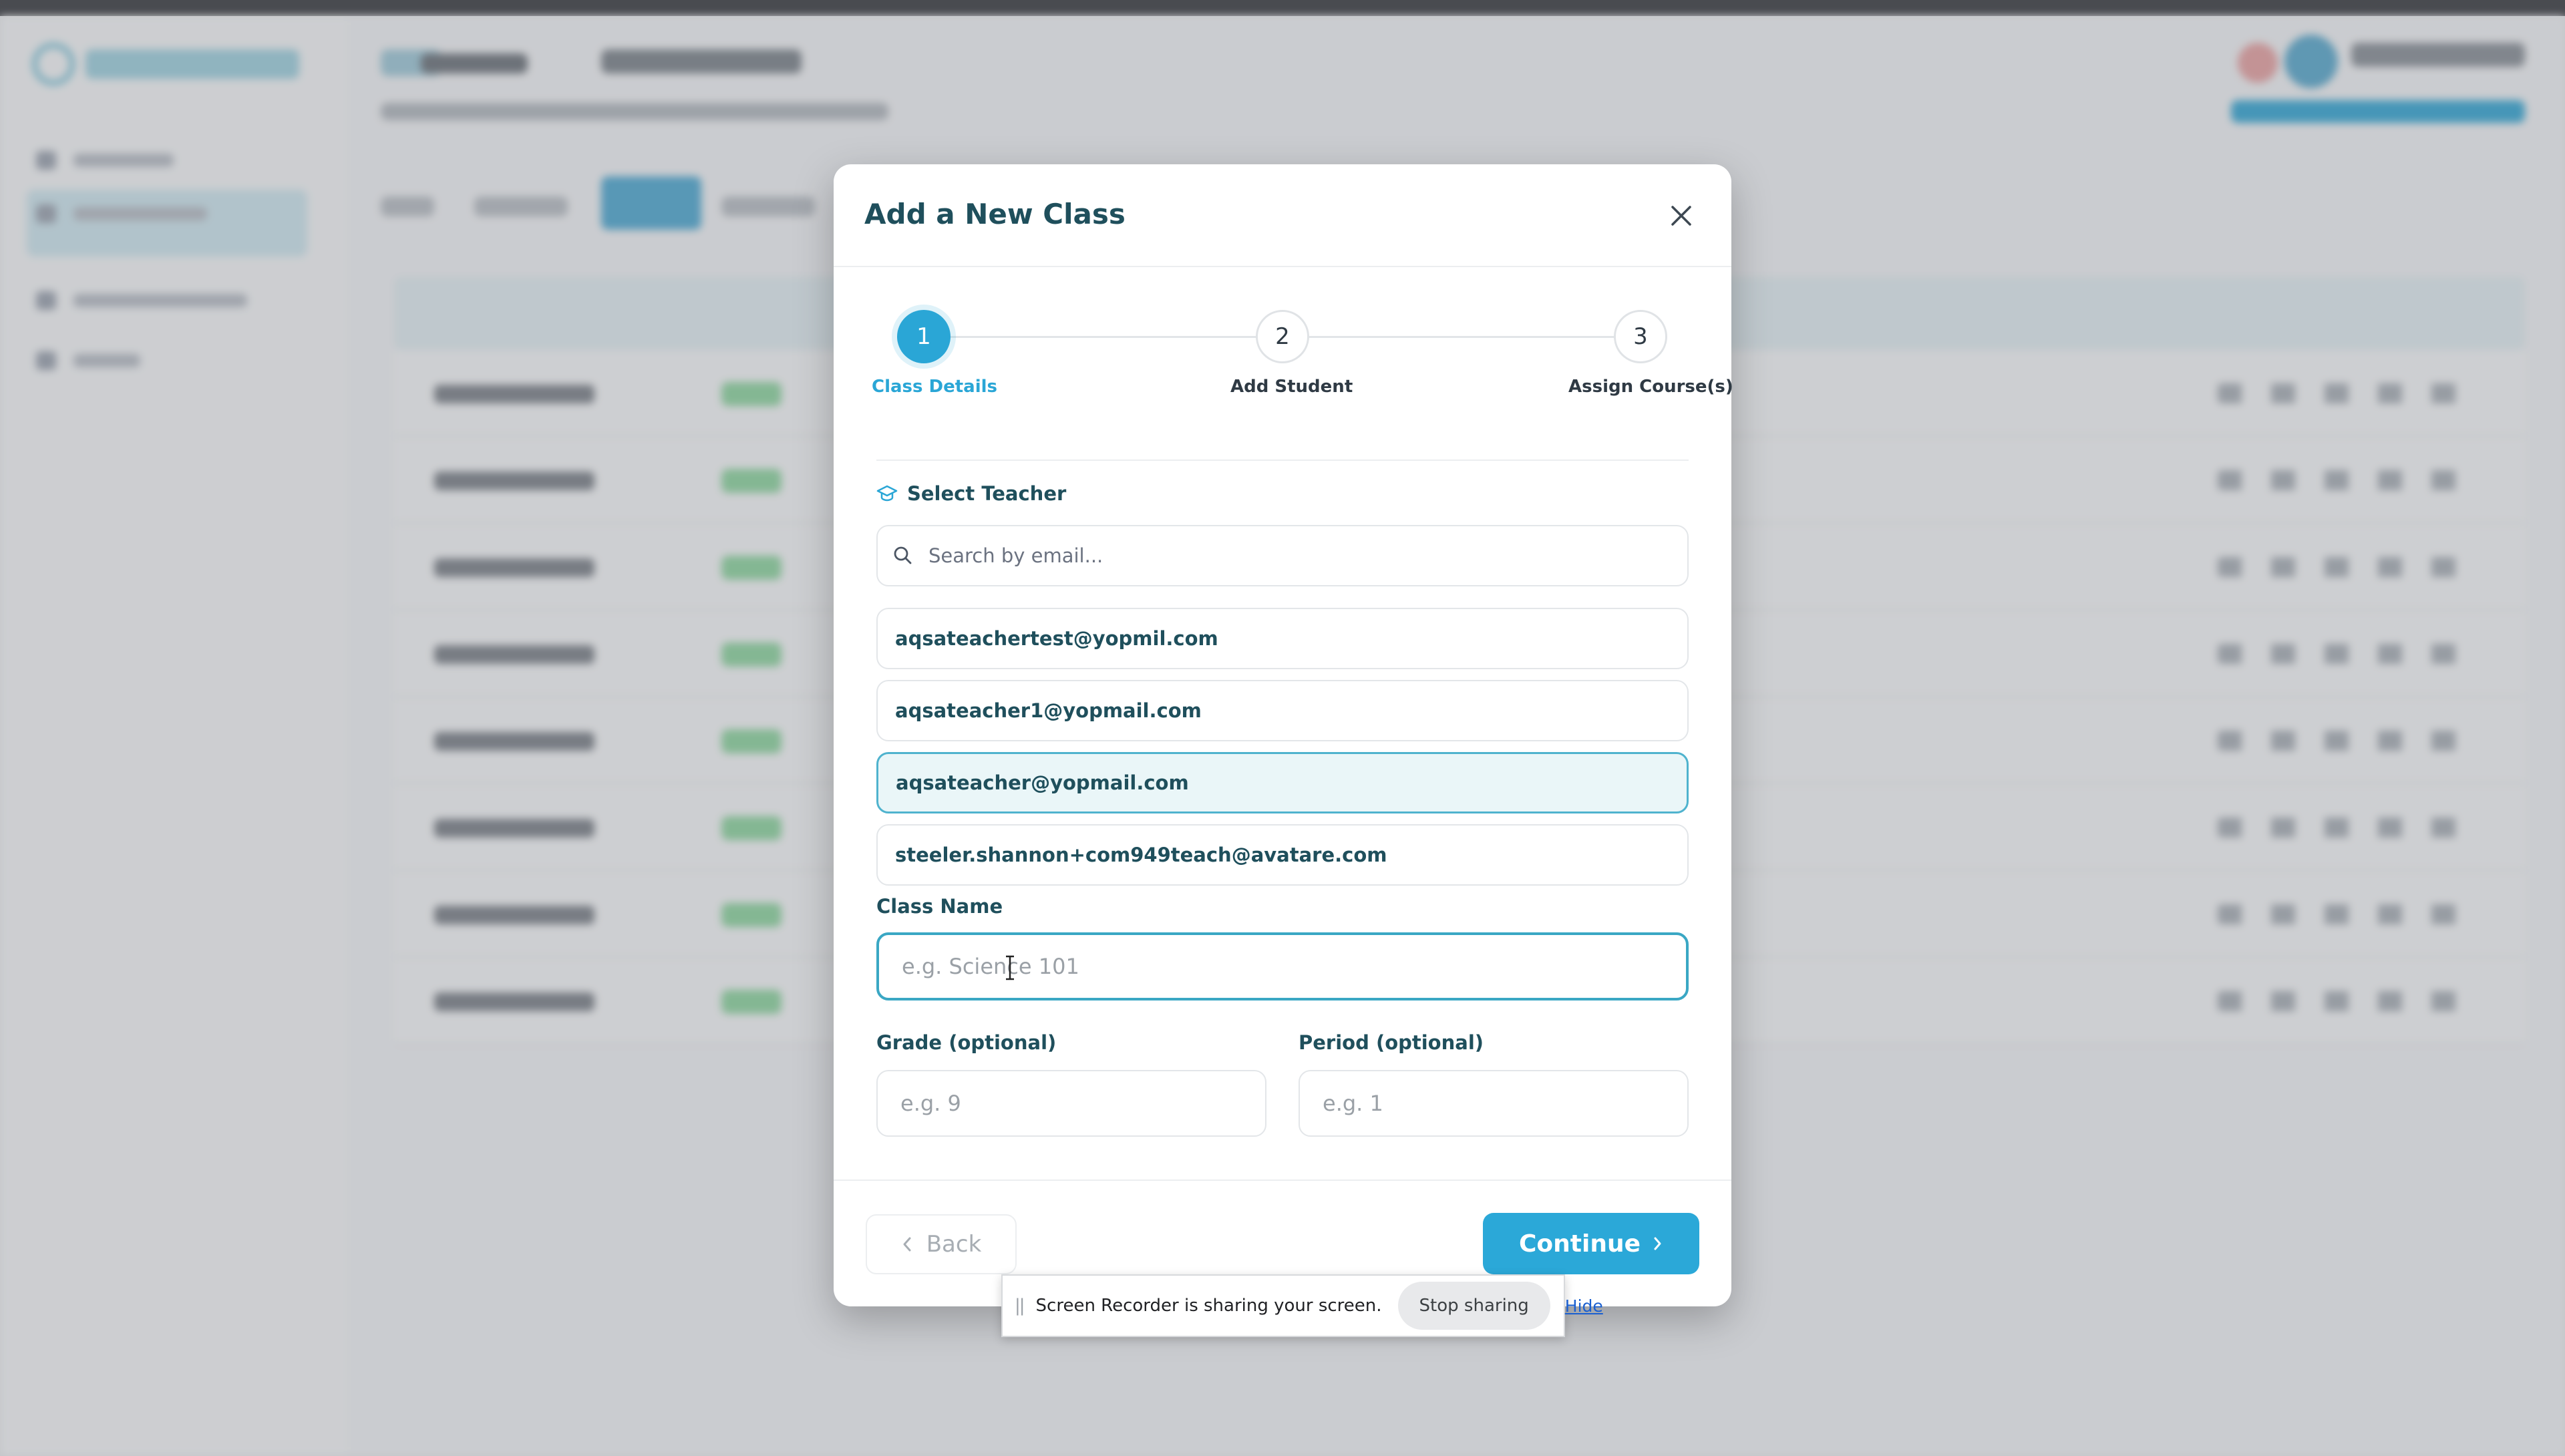  I want to click on teacher-option: aqsateachertest@yopmil.com, so click(1282, 639).